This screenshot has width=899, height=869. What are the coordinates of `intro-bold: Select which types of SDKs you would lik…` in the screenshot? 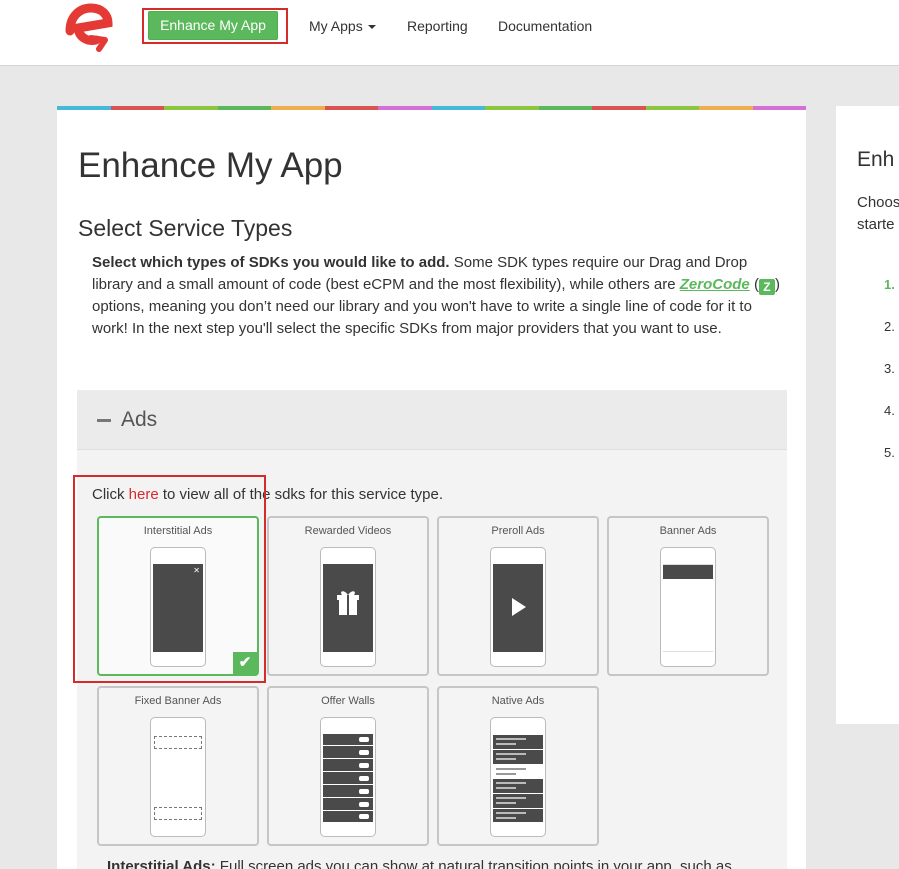 It's located at (271, 262).